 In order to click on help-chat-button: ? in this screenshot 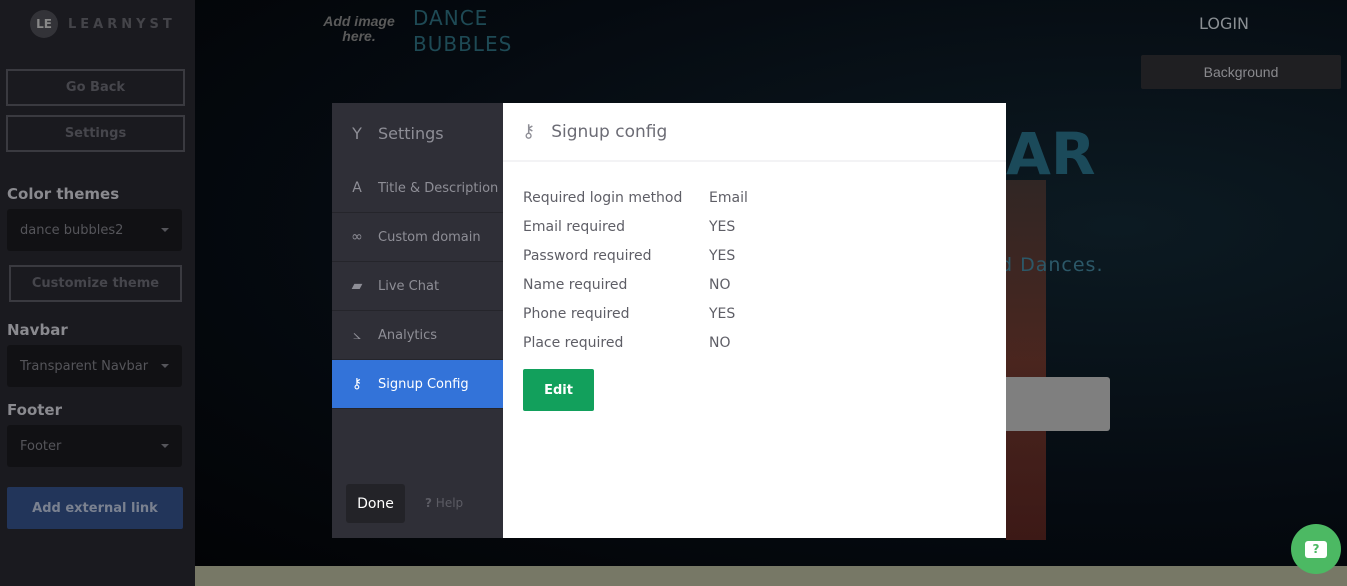, I will do `click(1316, 549)`.